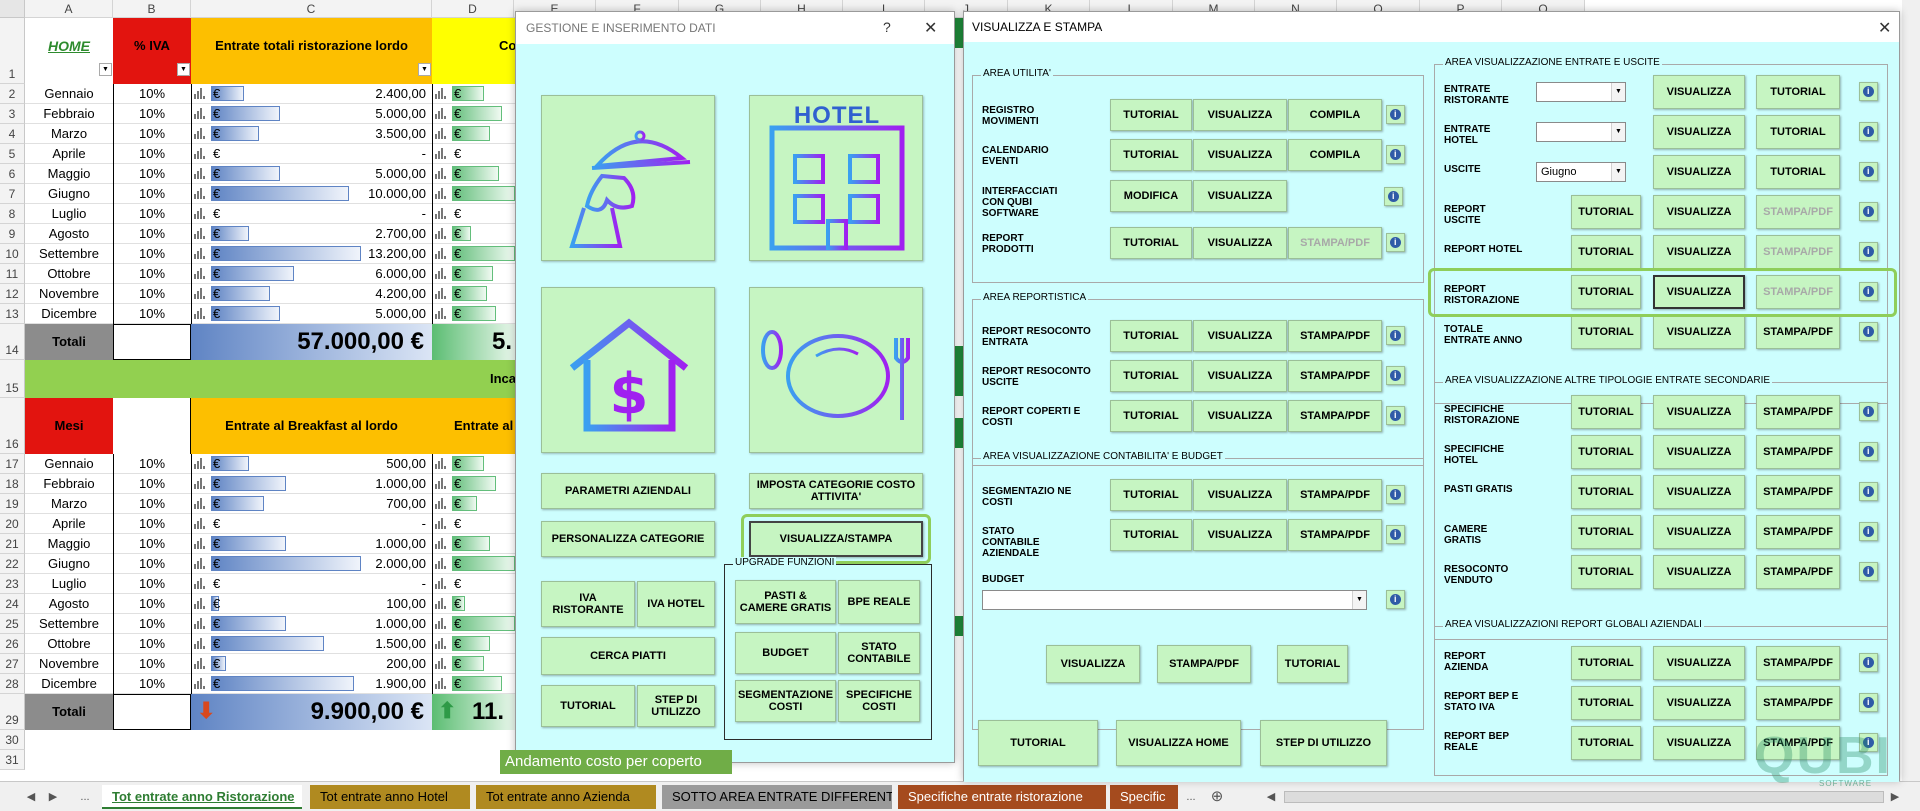 This screenshot has width=1920, height=811. Describe the element at coordinates (311, 294) in the screenshot. I see `amount-cell: €4.200,00` at that location.